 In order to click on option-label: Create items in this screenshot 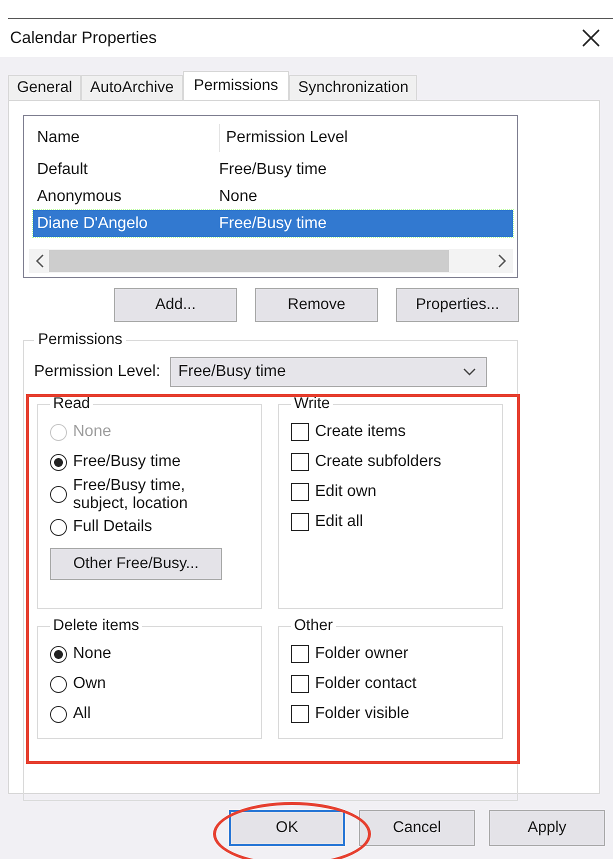, I will do `click(360, 432)`.